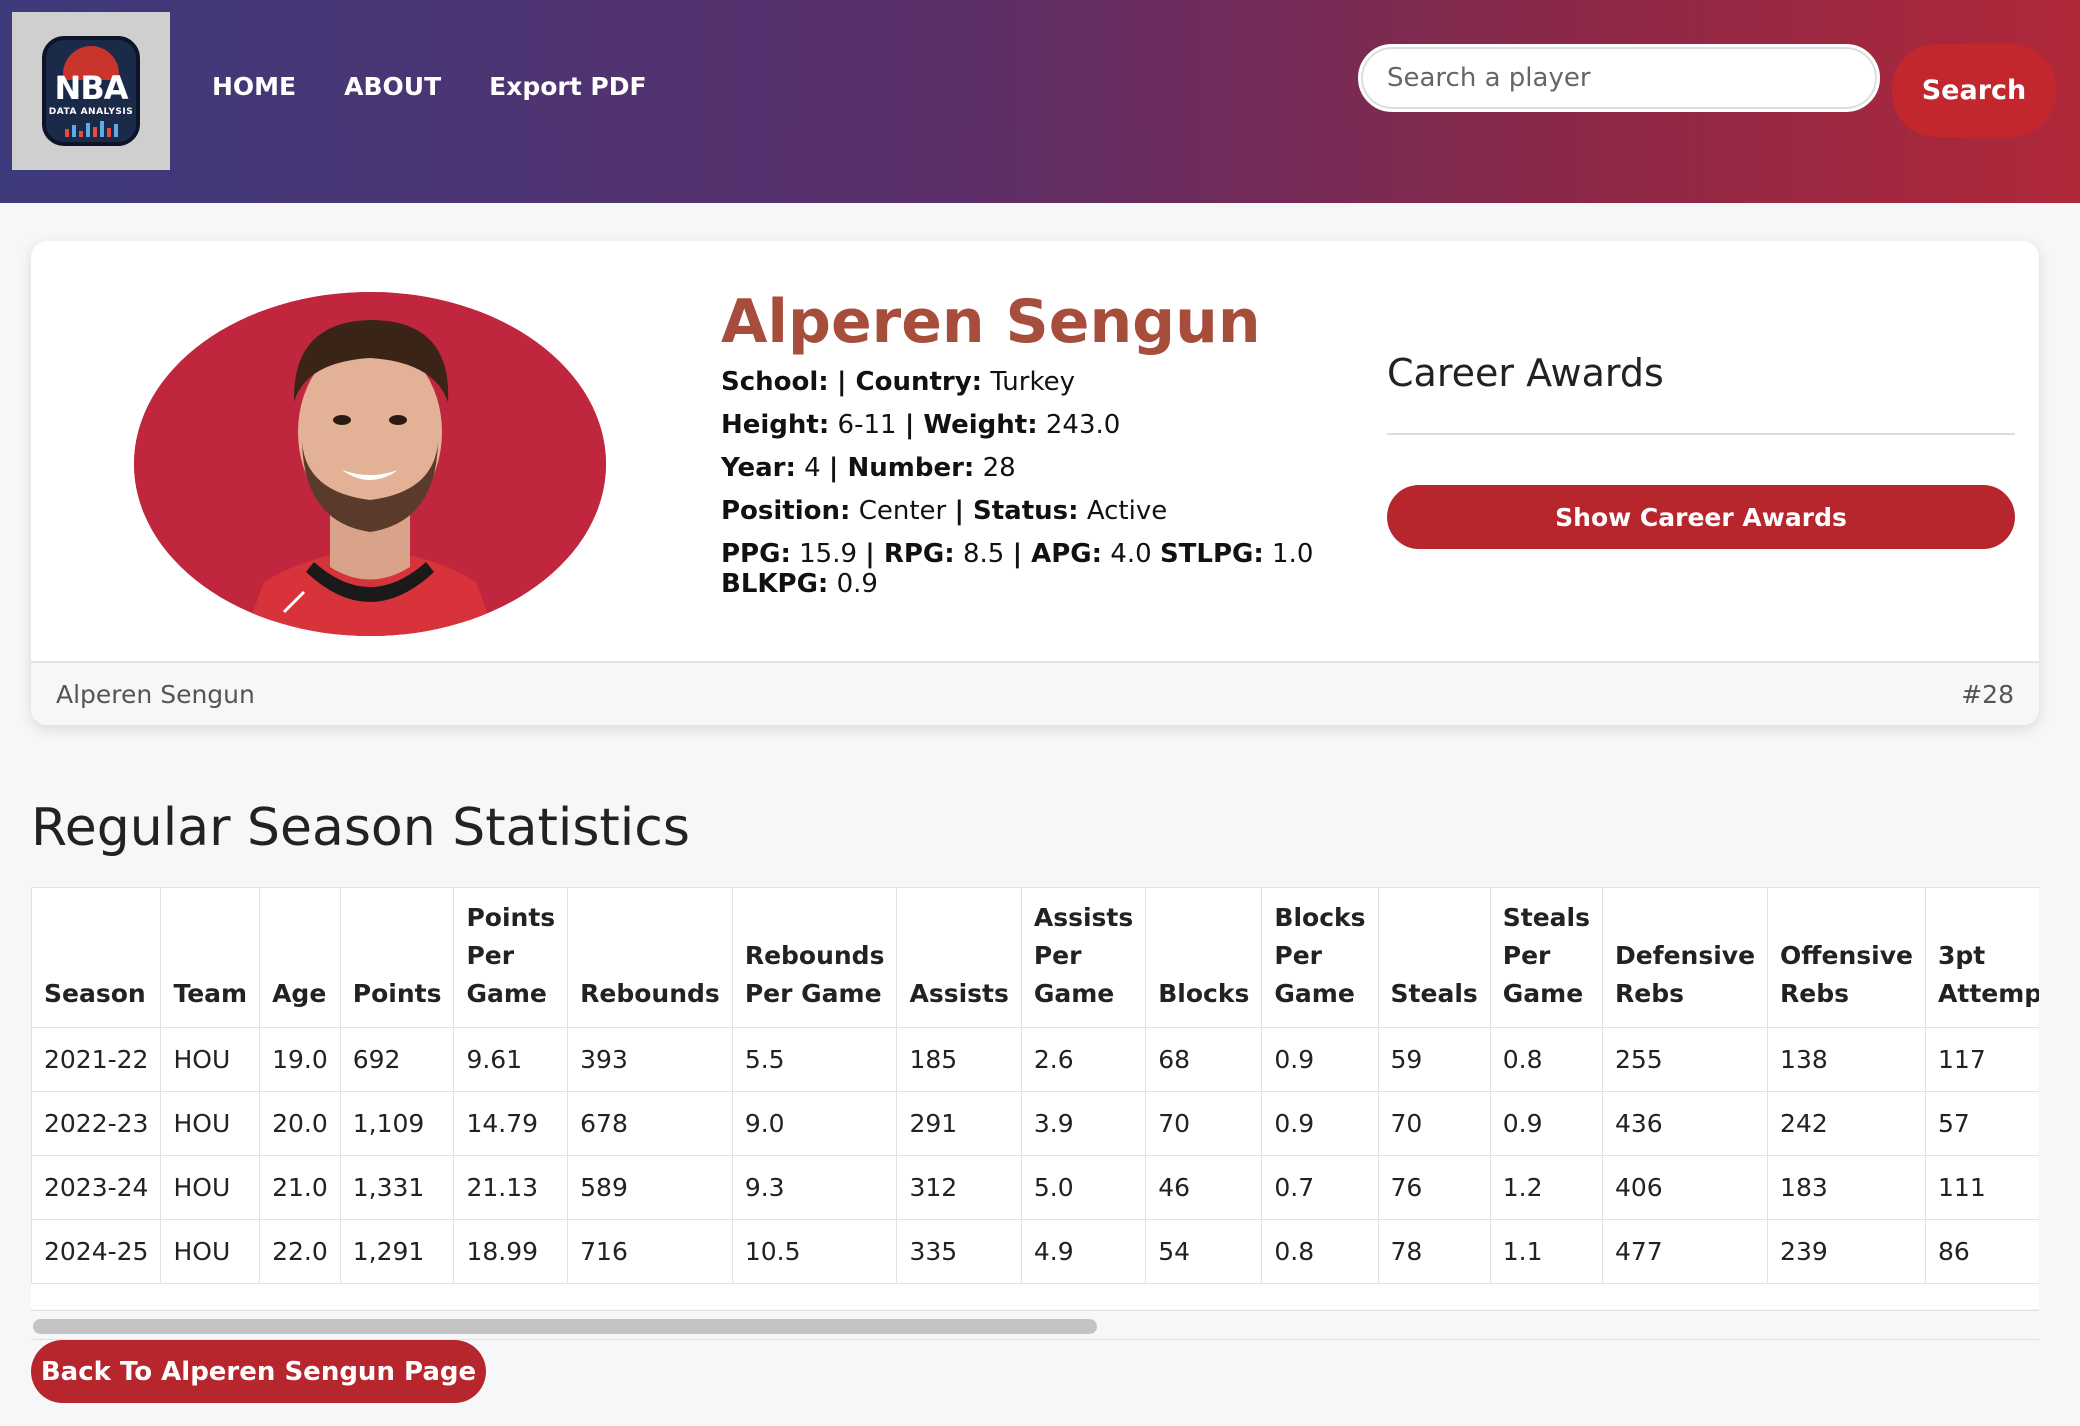  I want to click on site-logo: NBA DATA ANALYSIS, so click(91, 91).